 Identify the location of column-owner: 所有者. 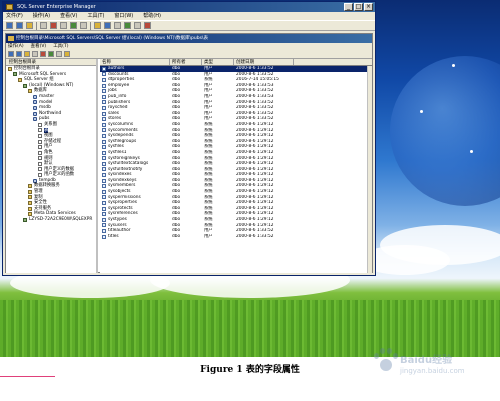
(186, 62).